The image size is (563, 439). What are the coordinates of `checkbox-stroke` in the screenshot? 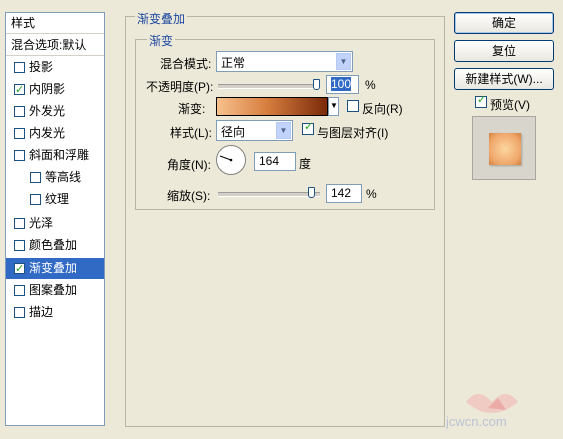 It's located at (19, 312).